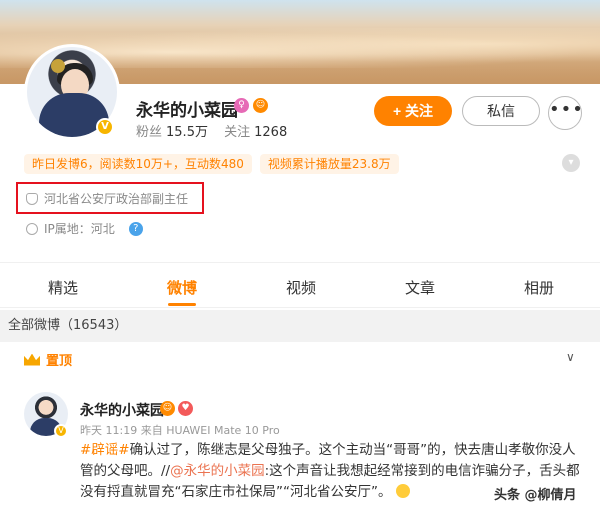 The height and width of the screenshot is (514, 600). I want to click on profile-tabs: 精选 微博 视频 文章 相册, so click(300, 285).